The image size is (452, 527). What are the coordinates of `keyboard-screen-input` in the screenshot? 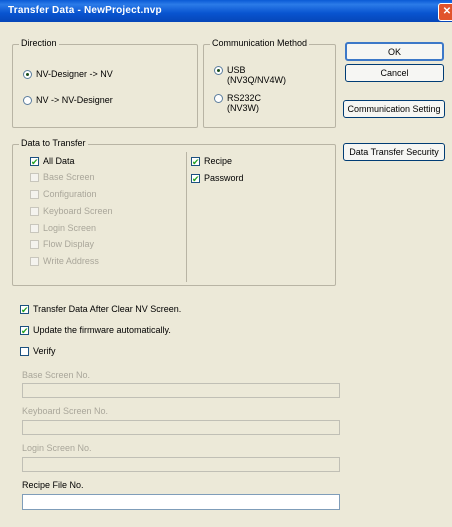 It's located at (181, 427).